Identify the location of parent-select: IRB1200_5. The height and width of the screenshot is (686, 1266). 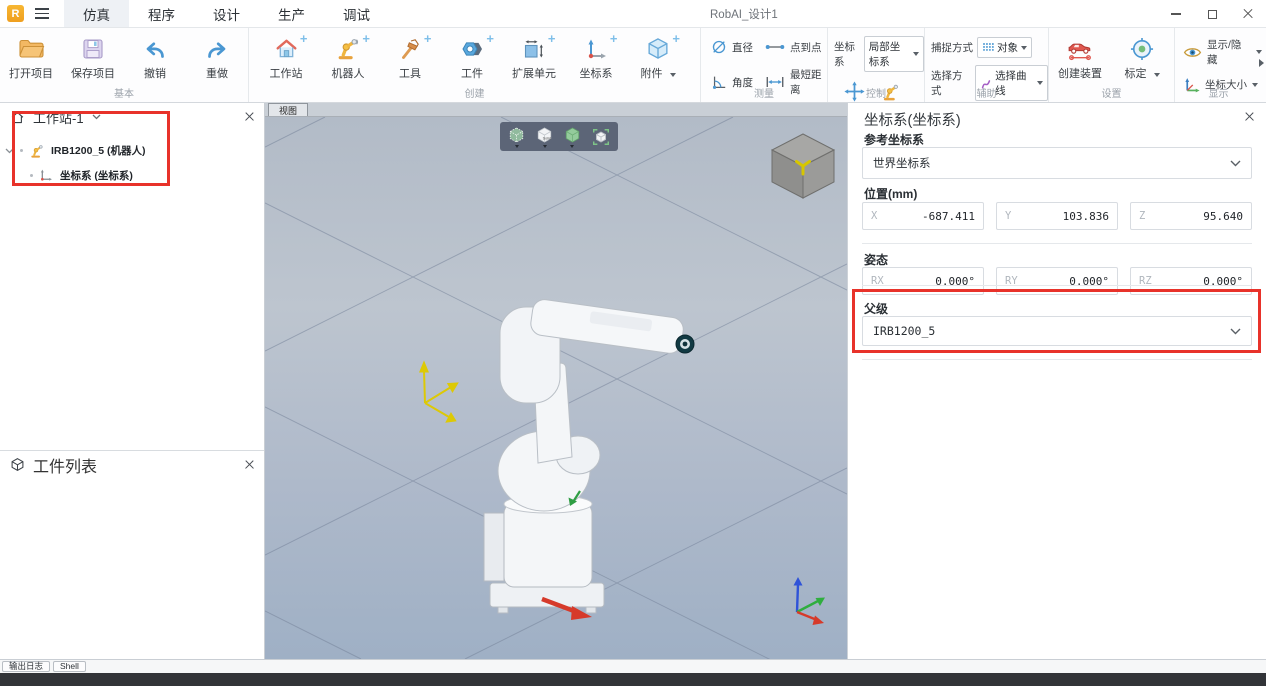
(1057, 331).